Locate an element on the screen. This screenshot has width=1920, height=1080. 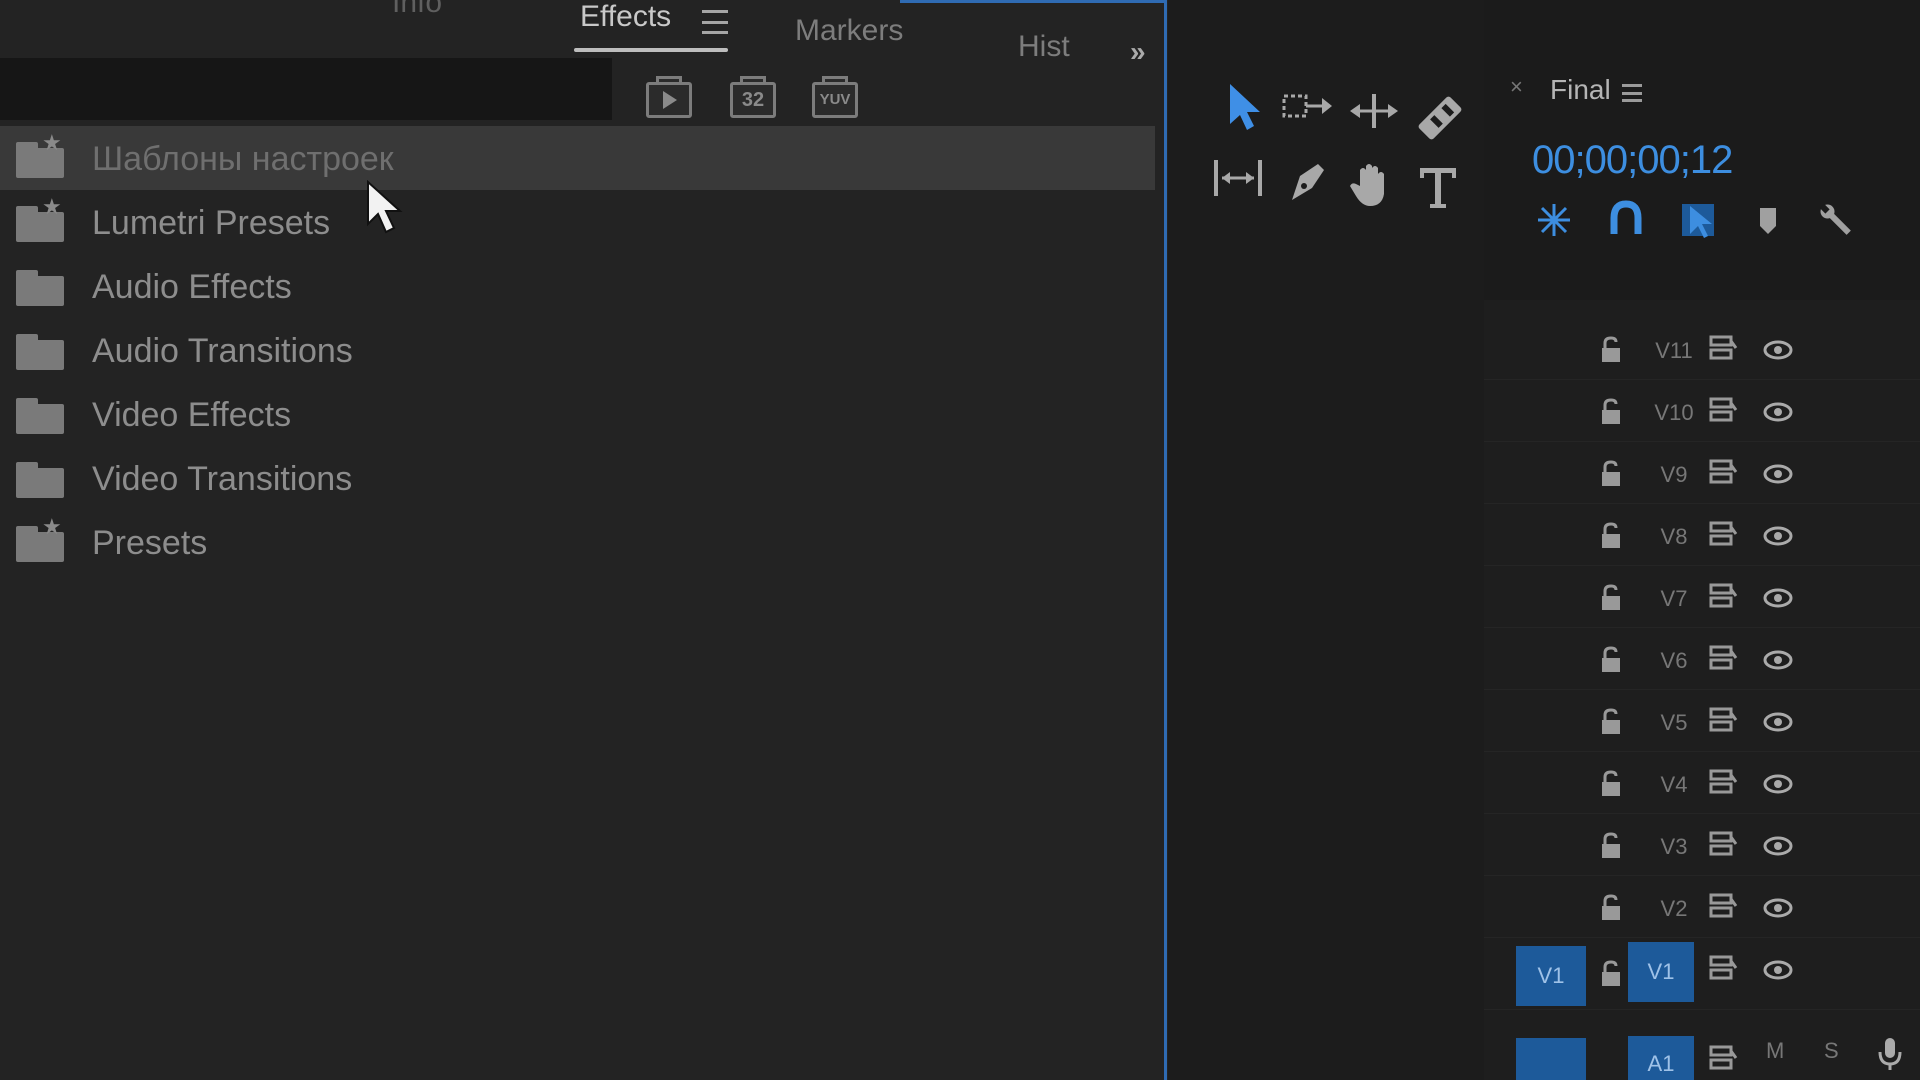
voiceover-record-mic-icon is located at coordinates (1890, 1054).